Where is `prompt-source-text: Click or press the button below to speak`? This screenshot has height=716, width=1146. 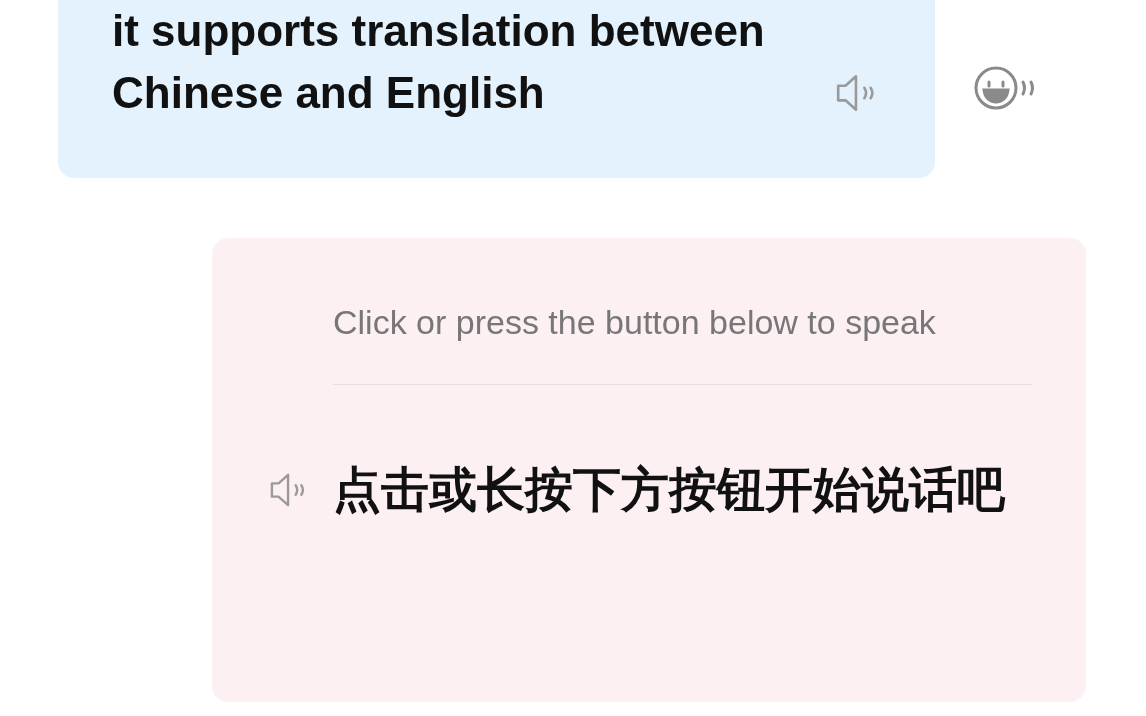 prompt-source-text: Click or press the button below to speak is located at coordinates (635, 322).